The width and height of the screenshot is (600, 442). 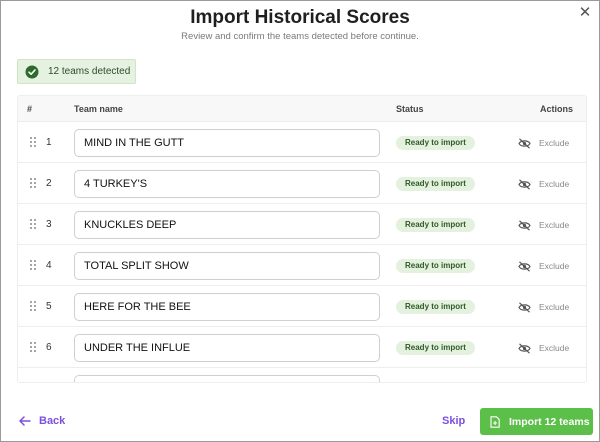 I want to click on team-name-input-clipped, so click(x=227, y=378).